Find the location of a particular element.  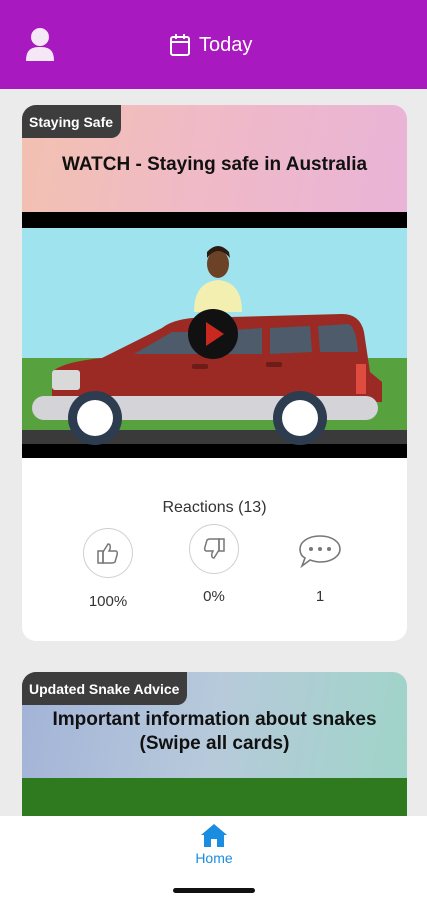

thumbs-down-icon is located at coordinates (214, 548).